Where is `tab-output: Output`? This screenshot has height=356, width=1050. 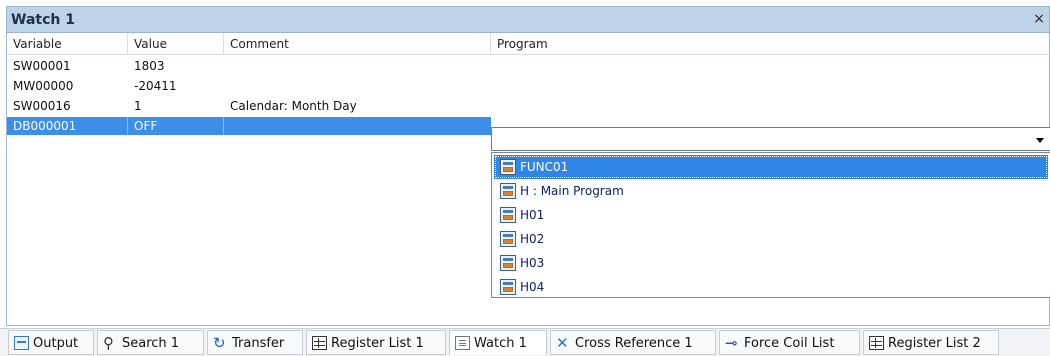 tab-output: Output is located at coordinates (51, 342).